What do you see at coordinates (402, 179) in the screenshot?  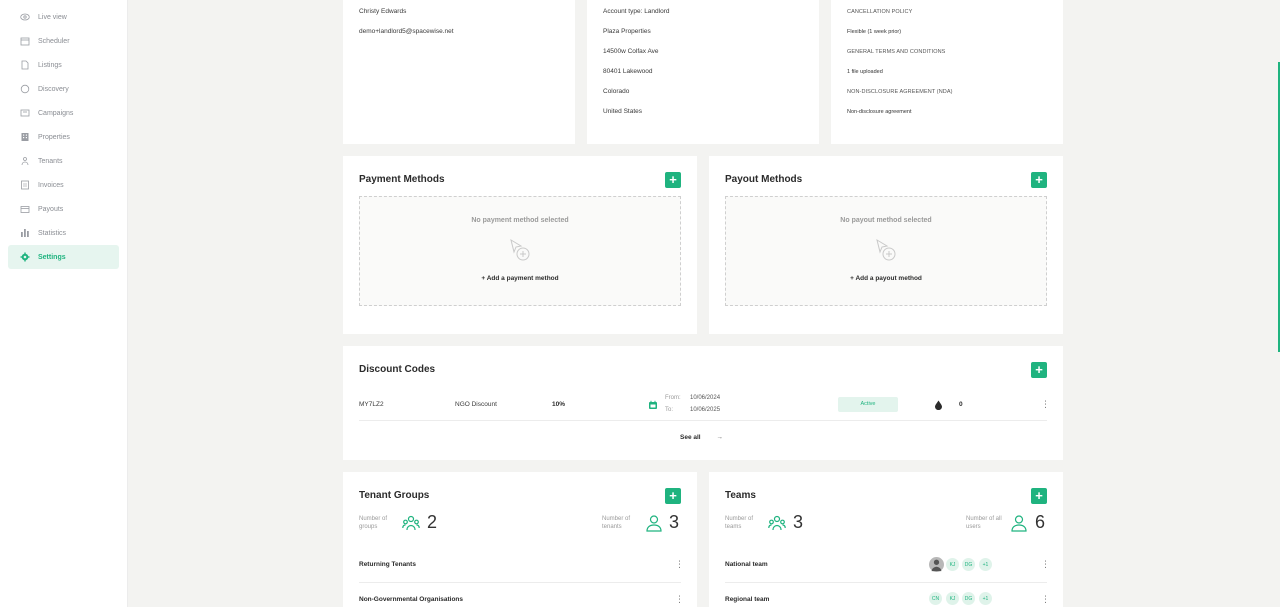 I see `payment-methods-title: Payment Methods` at bounding box center [402, 179].